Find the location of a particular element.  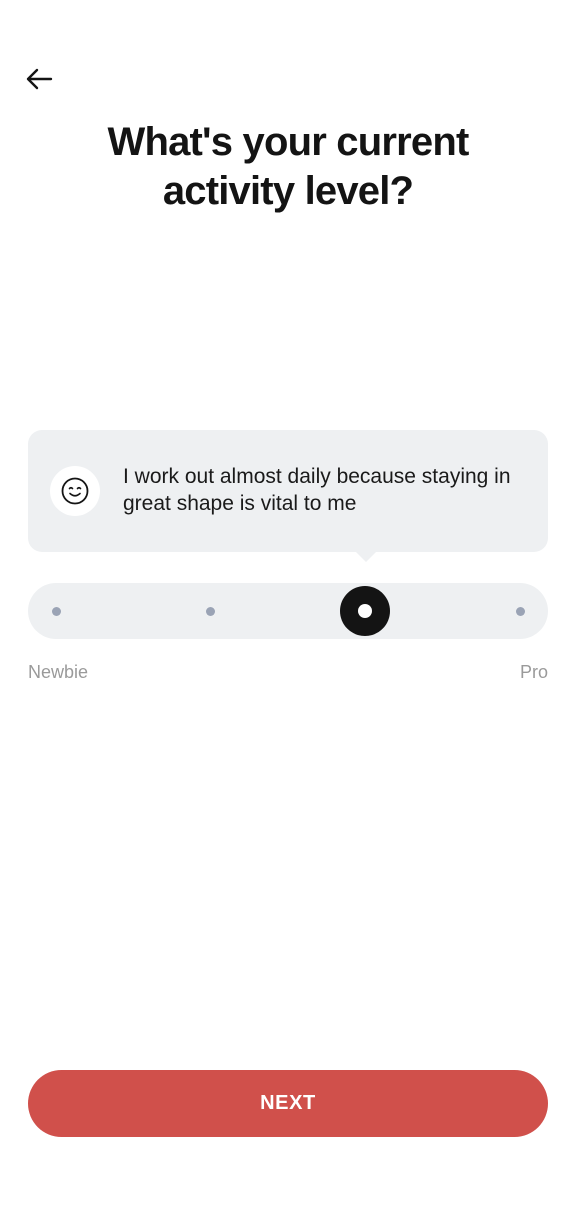

slider-max-label: Pro is located at coordinates (533, 672).